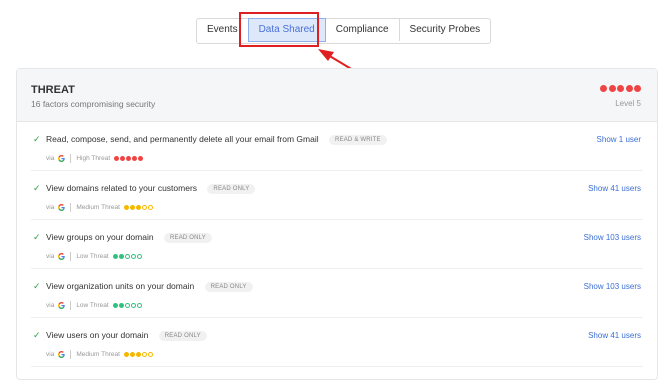  I want to click on permission-text: View domains related to your customers, so click(122, 188).